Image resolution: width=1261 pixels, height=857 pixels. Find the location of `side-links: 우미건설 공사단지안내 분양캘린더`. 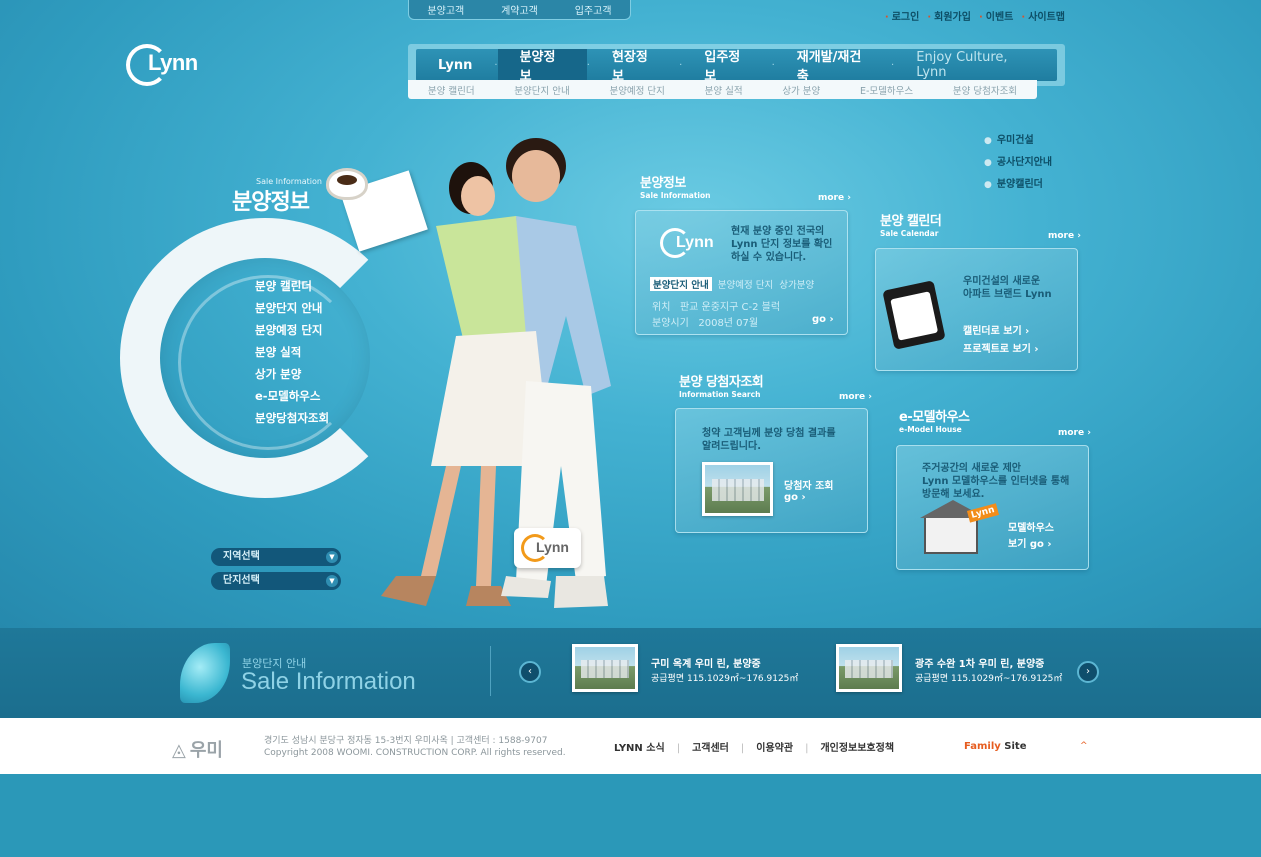

side-links: 우미건설 공사단지안내 분양캘린더 is located at coordinates (1018, 164).